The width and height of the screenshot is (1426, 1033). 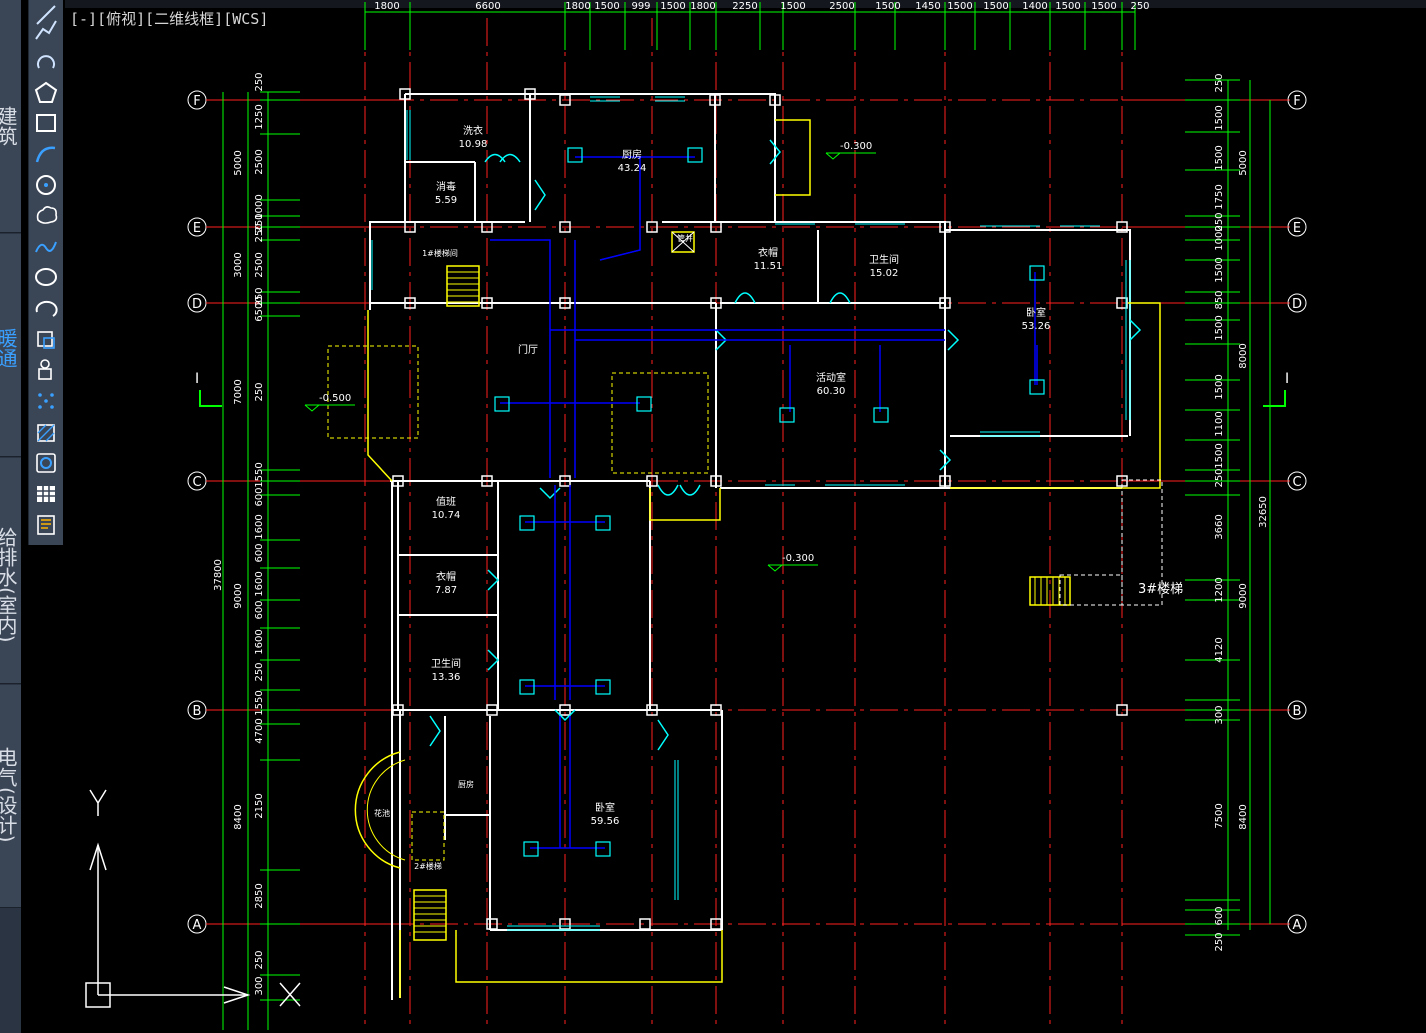 I want to click on left-dim-label: 2850, so click(x=259, y=895).